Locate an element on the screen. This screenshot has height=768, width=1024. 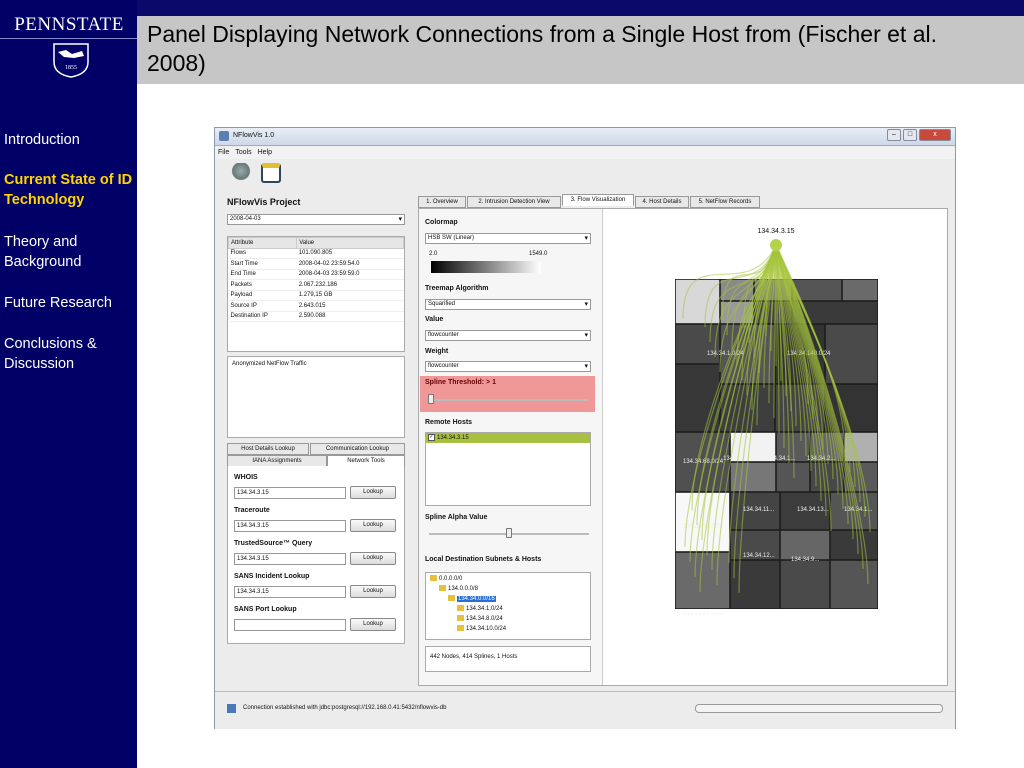
main-tab-4: 4. Host Details is located at coordinates (662, 202).